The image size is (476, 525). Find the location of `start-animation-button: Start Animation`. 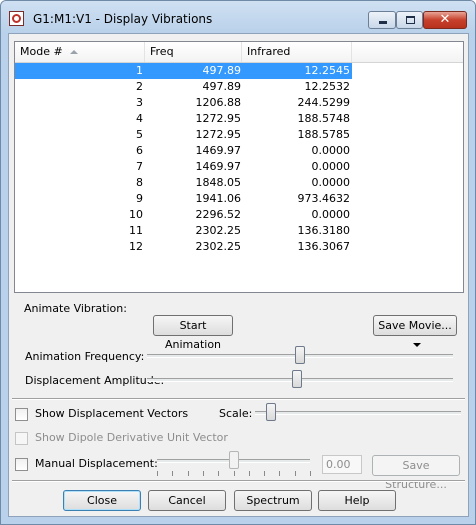

start-animation-button: Start Animation is located at coordinates (193, 333).